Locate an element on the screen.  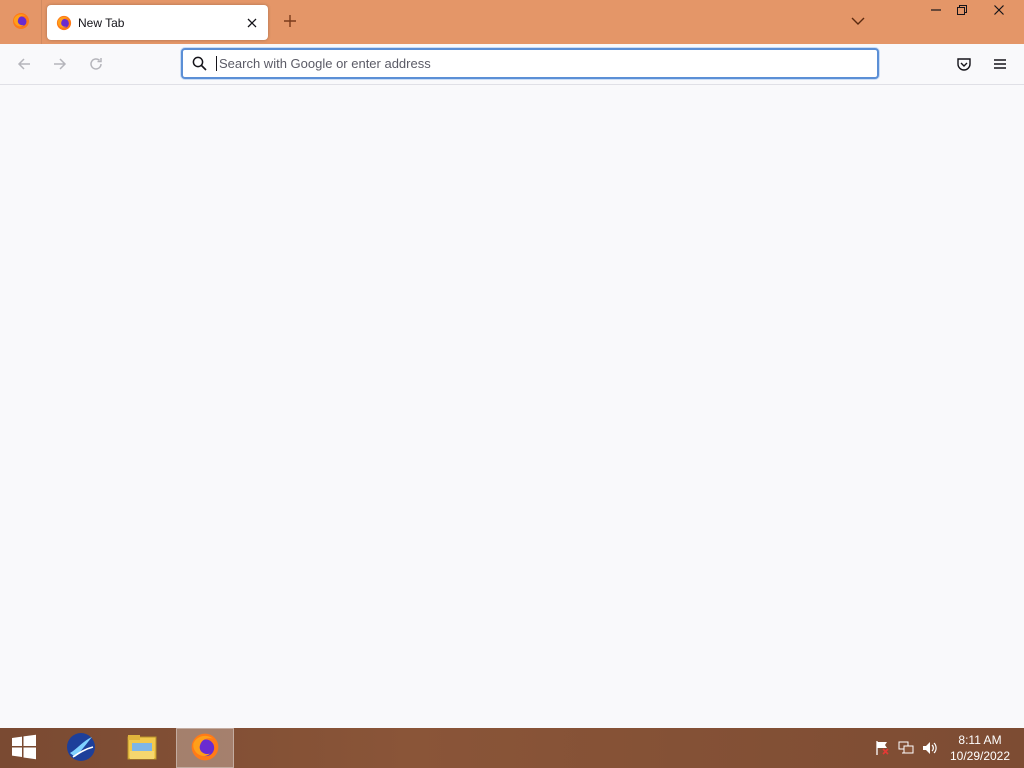
app-menu-button is located at coordinates (1000, 65).